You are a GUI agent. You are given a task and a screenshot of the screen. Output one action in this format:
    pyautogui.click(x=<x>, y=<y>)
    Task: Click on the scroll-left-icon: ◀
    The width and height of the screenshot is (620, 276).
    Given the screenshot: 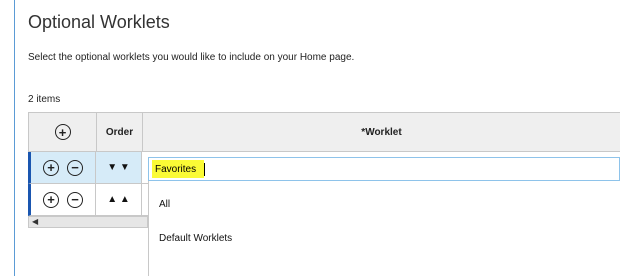 What is the action you would take?
    pyautogui.click(x=35, y=222)
    